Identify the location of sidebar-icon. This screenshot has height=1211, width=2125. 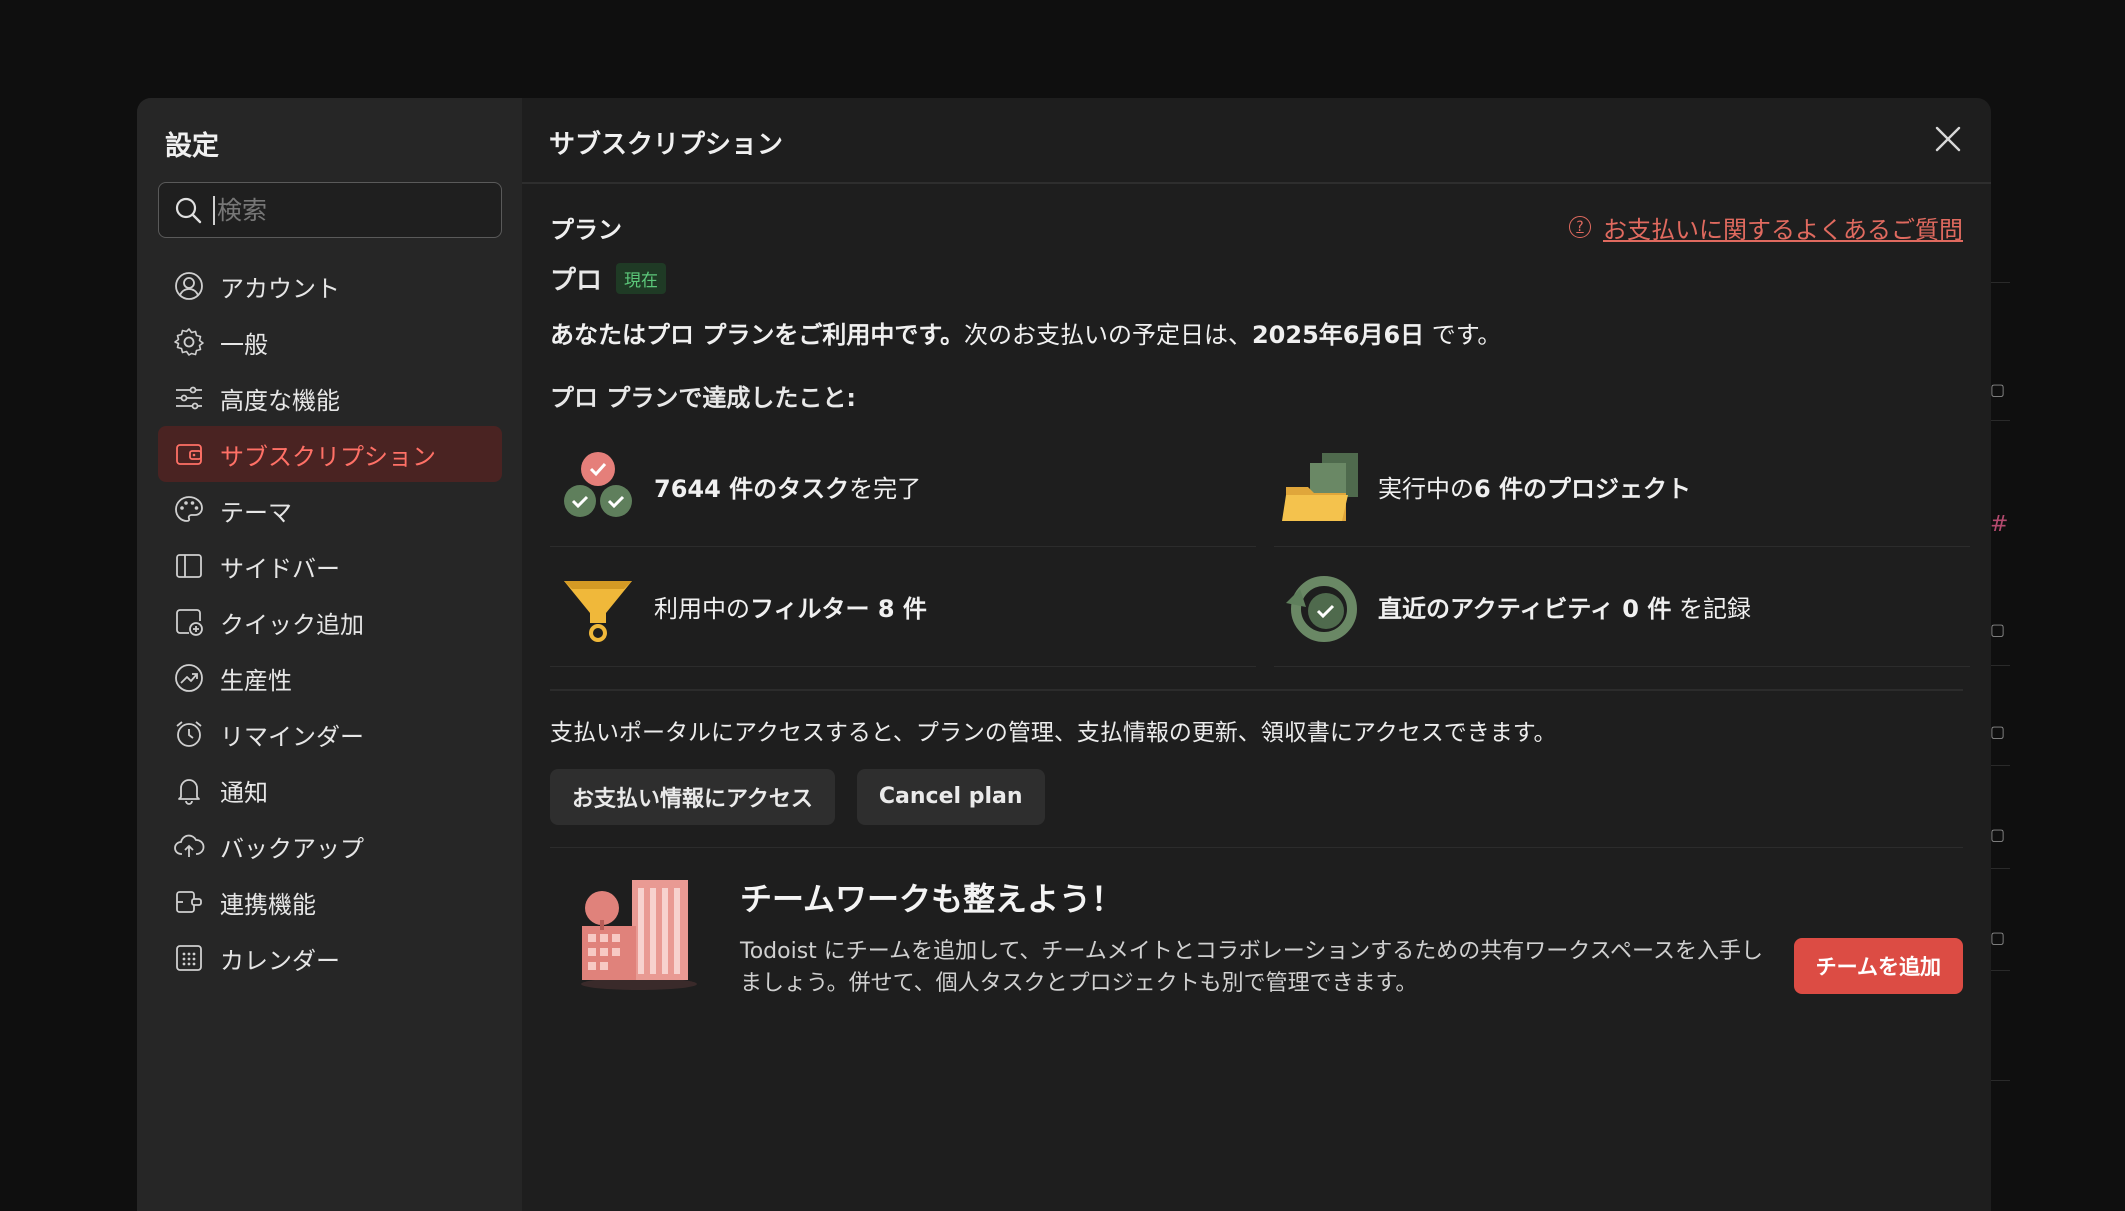
(189, 566).